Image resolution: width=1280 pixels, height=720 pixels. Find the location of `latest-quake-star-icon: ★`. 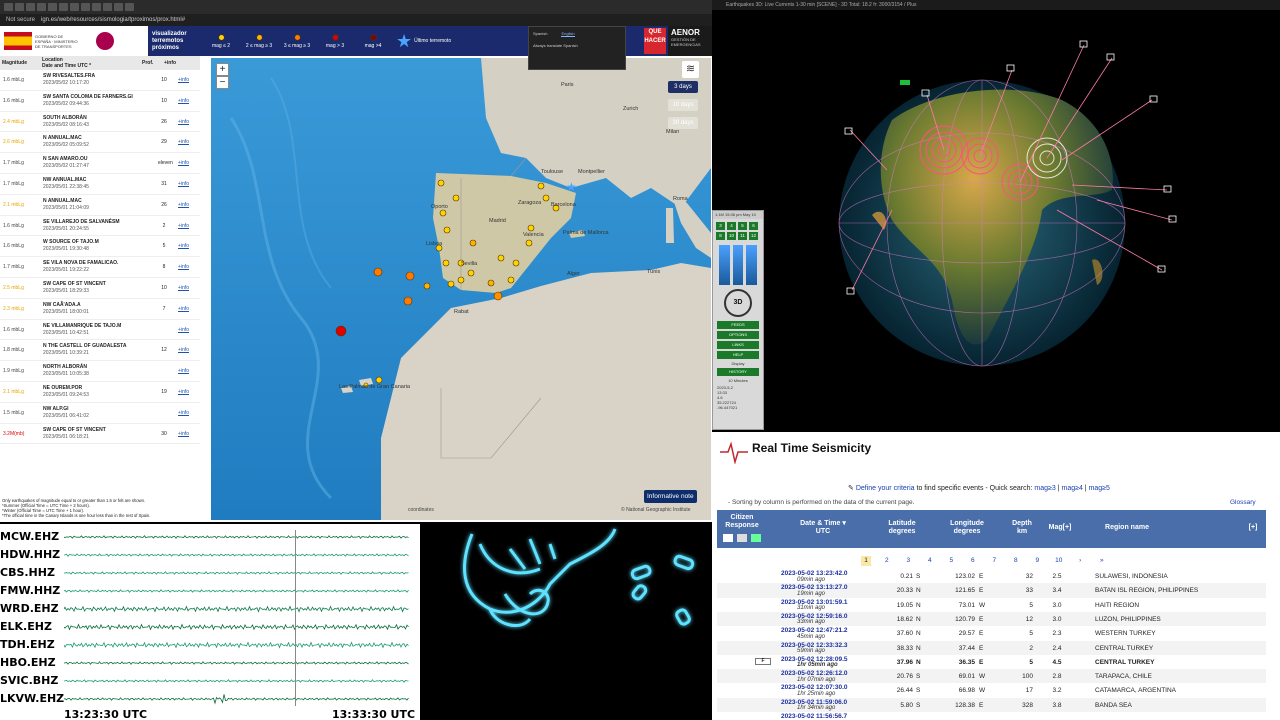

latest-quake-star-icon: ★ is located at coordinates (571, 187).